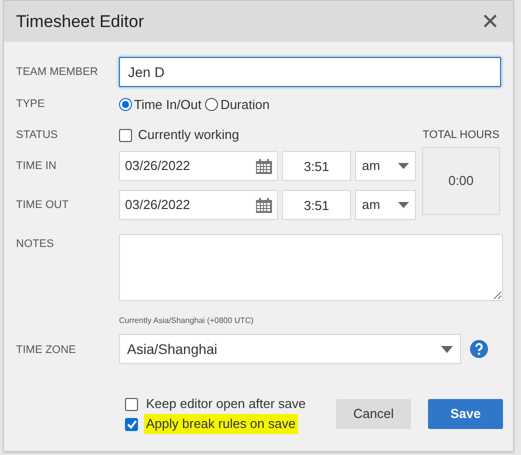 The width and height of the screenshot is (521, 455). What do you see at coordinates (46, 350) in the screenshot?
I see `field-label: TIME ZONE` at bounding box center [46, 350].